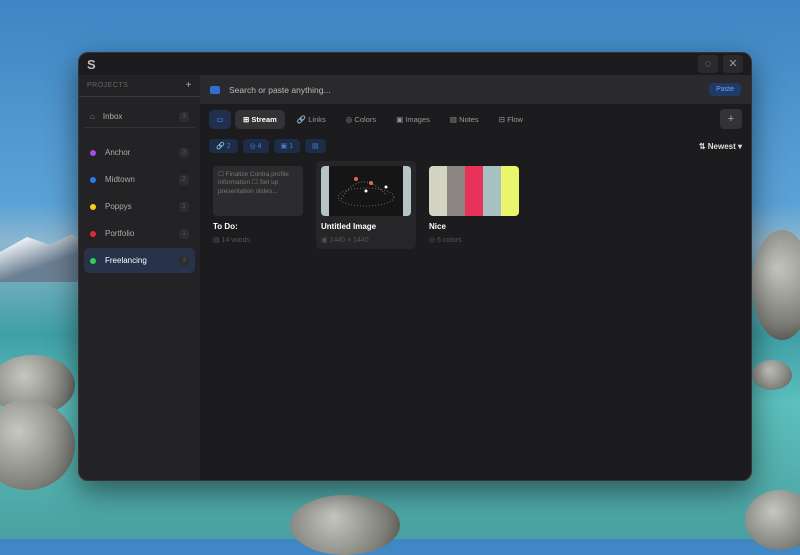 The height and width of the screenshot is (555, 800). Describe the element at coordinates (437, 226) in the screenshot. I see `card-title: Nice` at that location.